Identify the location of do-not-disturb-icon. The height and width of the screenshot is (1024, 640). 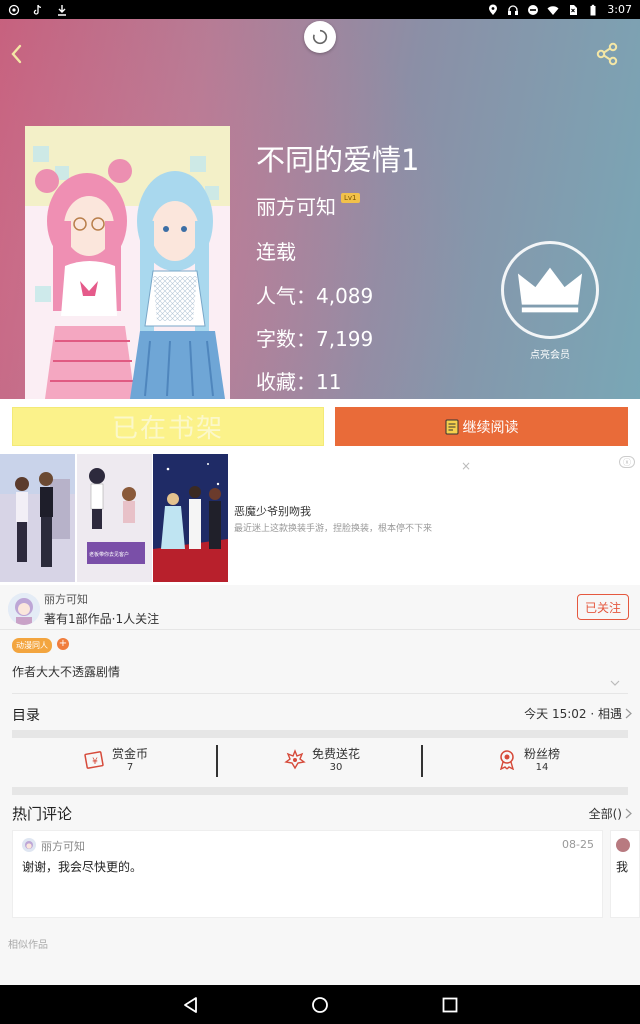
(533, 10).